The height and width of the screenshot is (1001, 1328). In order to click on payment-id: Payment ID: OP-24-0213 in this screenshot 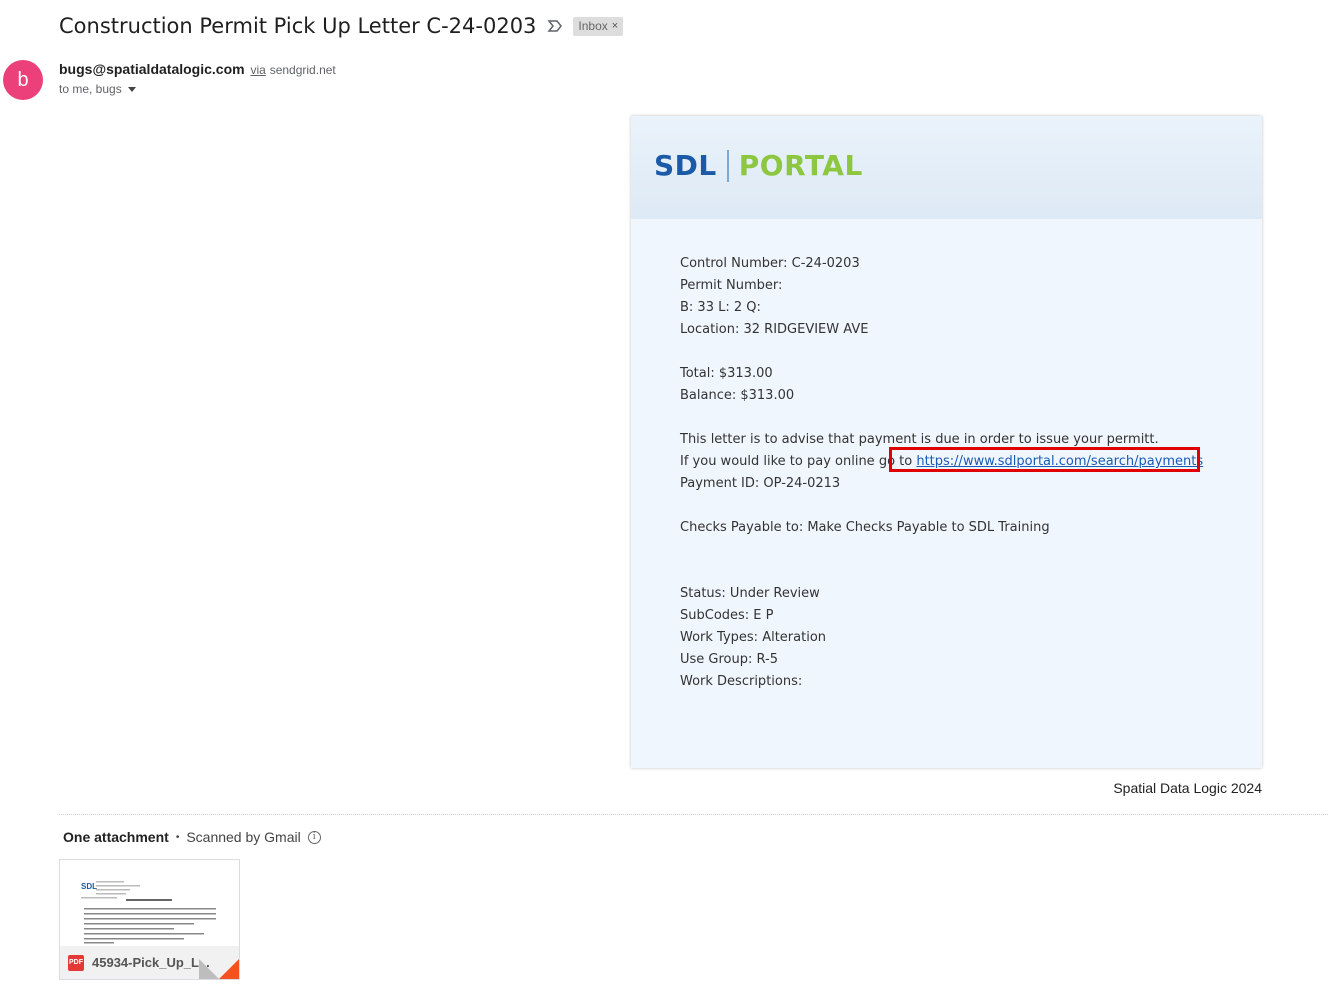, I will do `click(760, 483)`.